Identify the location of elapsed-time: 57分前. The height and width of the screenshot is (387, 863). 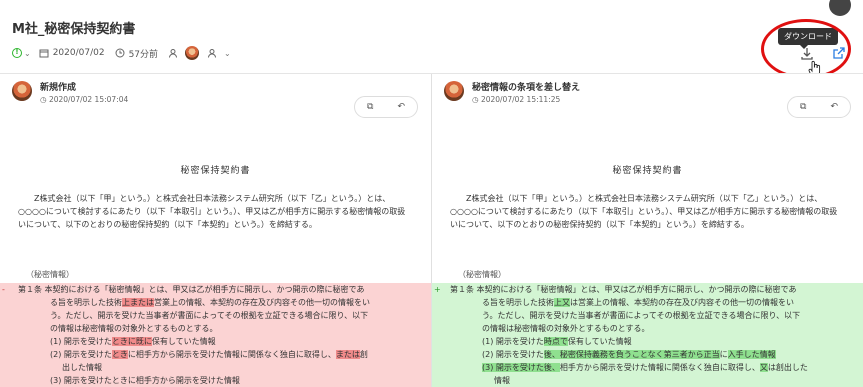
(143, 54).